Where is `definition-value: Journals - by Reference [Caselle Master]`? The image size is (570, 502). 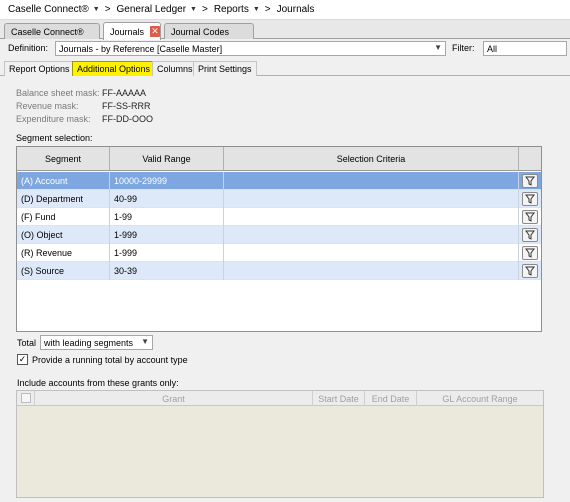
definition-value: Journals - by Reference [Caselle Master] is located at coordinates (141, 48).